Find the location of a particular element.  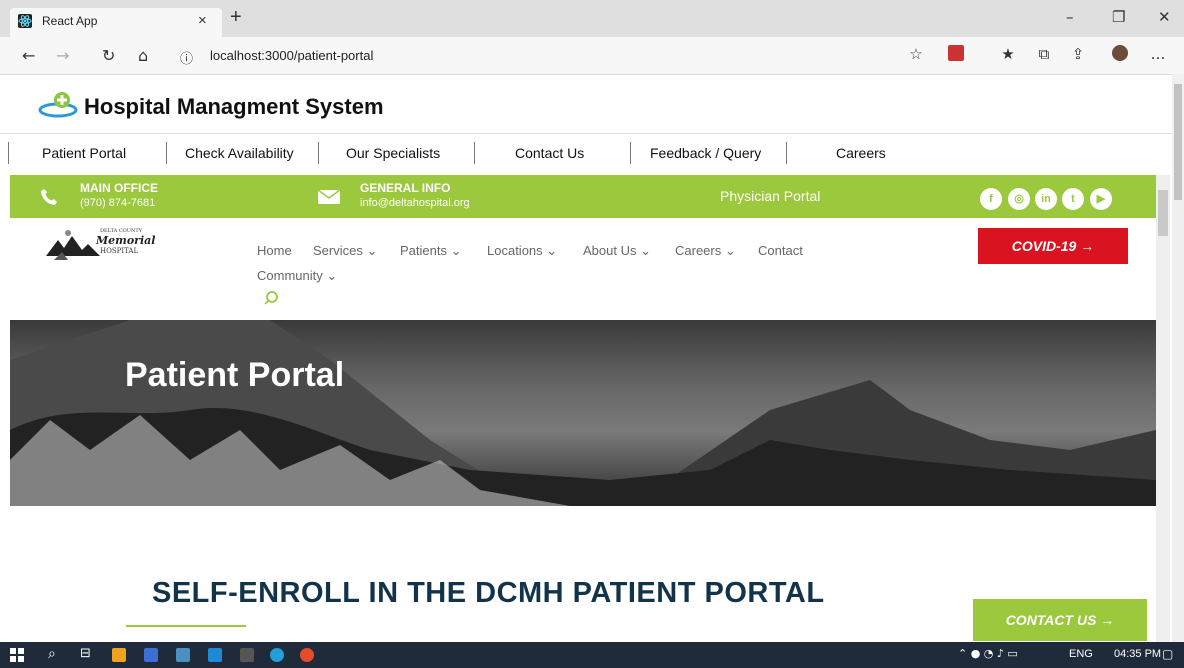

browser-tab-strip: React App × + – ❐ ✕ is located at coordinates (592, 18).